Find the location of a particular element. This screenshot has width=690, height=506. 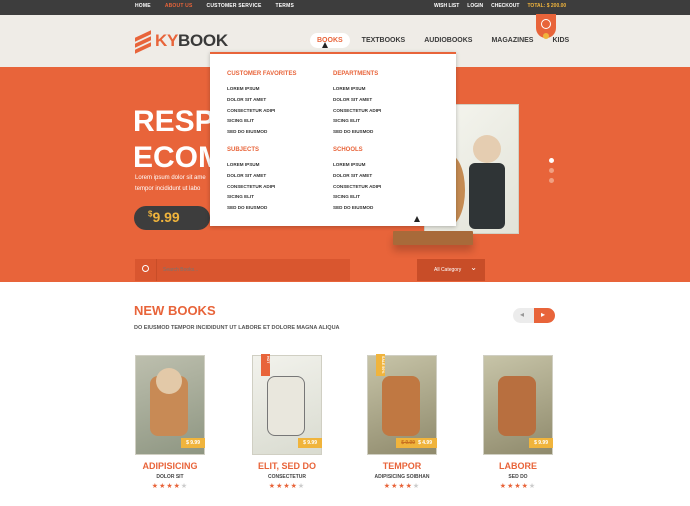

book-cover: HOT $ 9.99 is located at coordinates (287, 404).